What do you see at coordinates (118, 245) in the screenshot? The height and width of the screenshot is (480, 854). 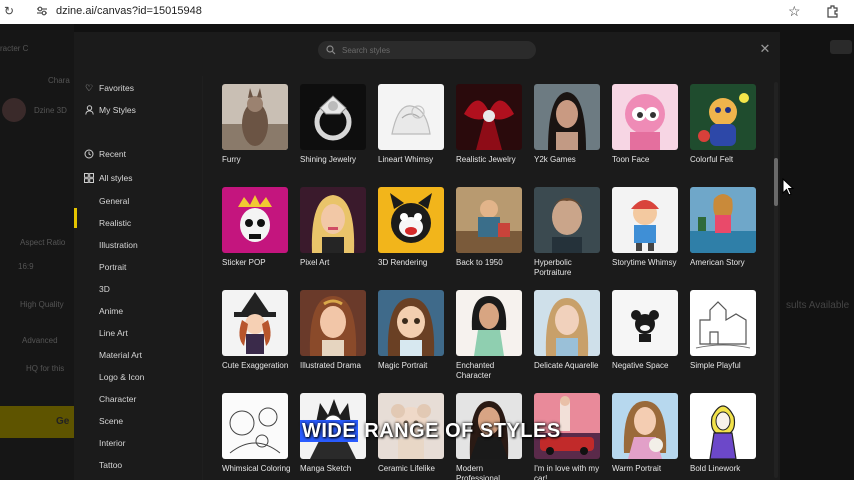 I see `sidebar-category-illustration: Illustration` at bounding box center [118, 245].